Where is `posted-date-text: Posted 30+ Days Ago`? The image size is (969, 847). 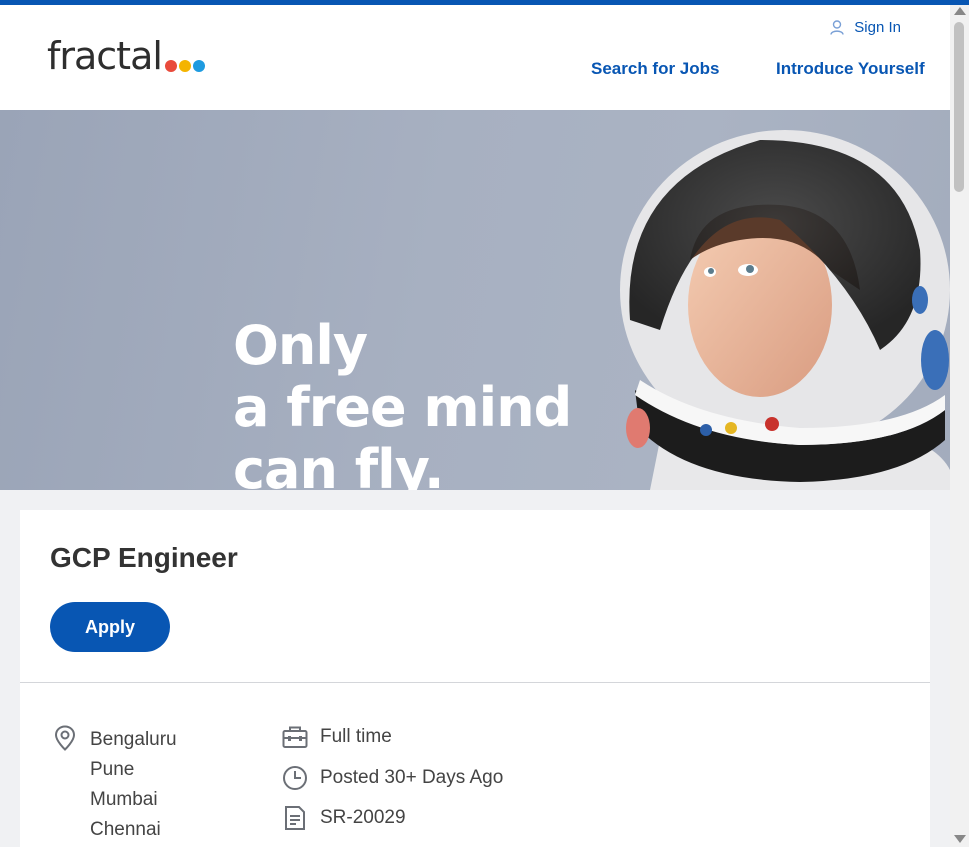 posted-date-text: Posted 30+ Days Ago is located at coordinates (412, 777).